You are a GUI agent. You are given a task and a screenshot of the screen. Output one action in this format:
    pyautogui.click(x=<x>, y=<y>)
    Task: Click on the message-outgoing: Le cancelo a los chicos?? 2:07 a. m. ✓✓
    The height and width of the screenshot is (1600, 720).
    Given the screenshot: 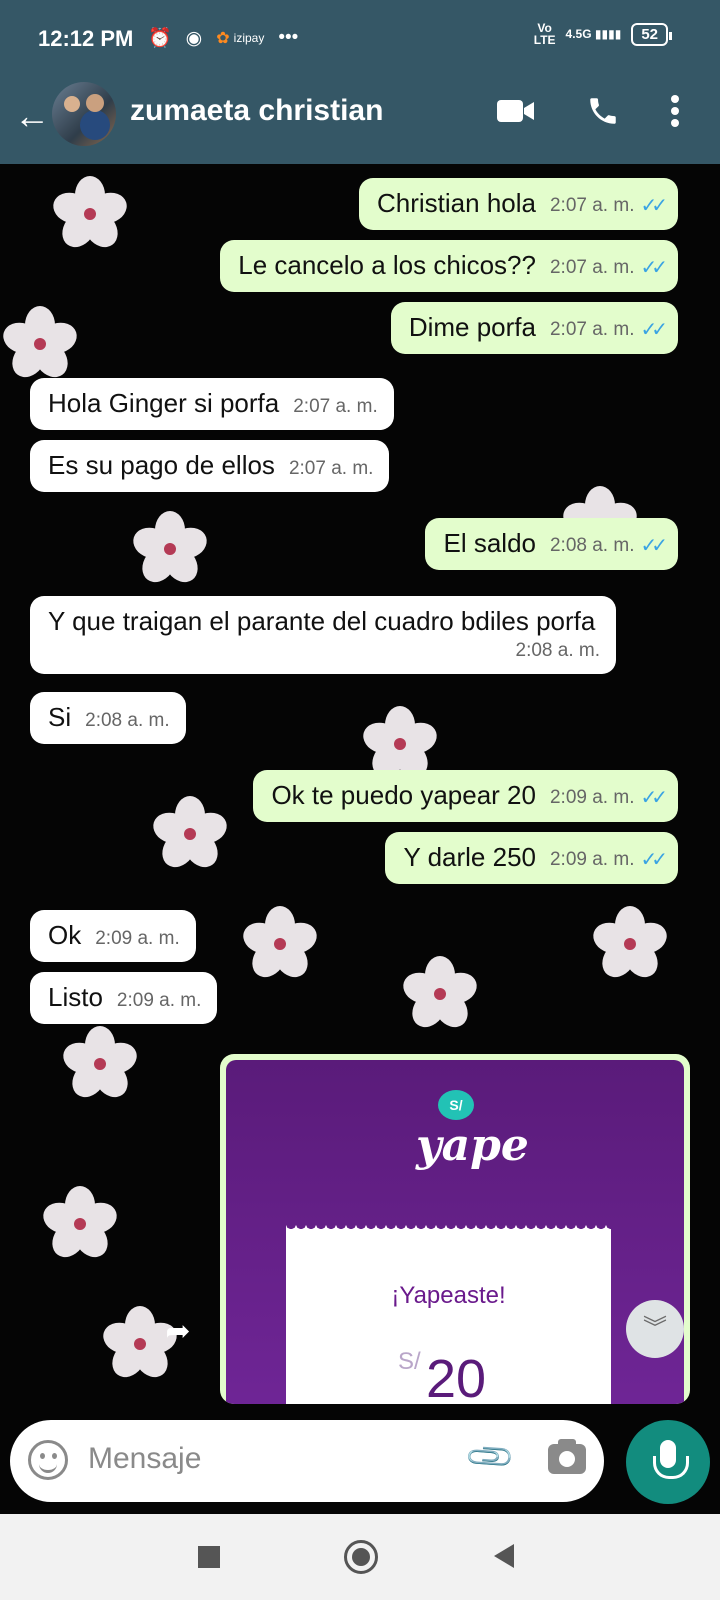 What is the action you would take?
    pyautogui.click(x=449, y=266)
    